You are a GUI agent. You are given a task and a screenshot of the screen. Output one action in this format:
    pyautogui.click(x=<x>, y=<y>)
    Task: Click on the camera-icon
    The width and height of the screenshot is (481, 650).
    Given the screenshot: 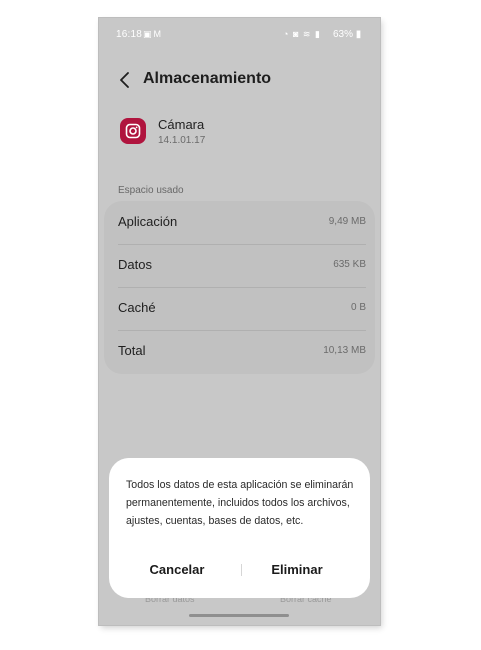 What is the action you would take?
    pyautogui.click(x=133, y=131)
    